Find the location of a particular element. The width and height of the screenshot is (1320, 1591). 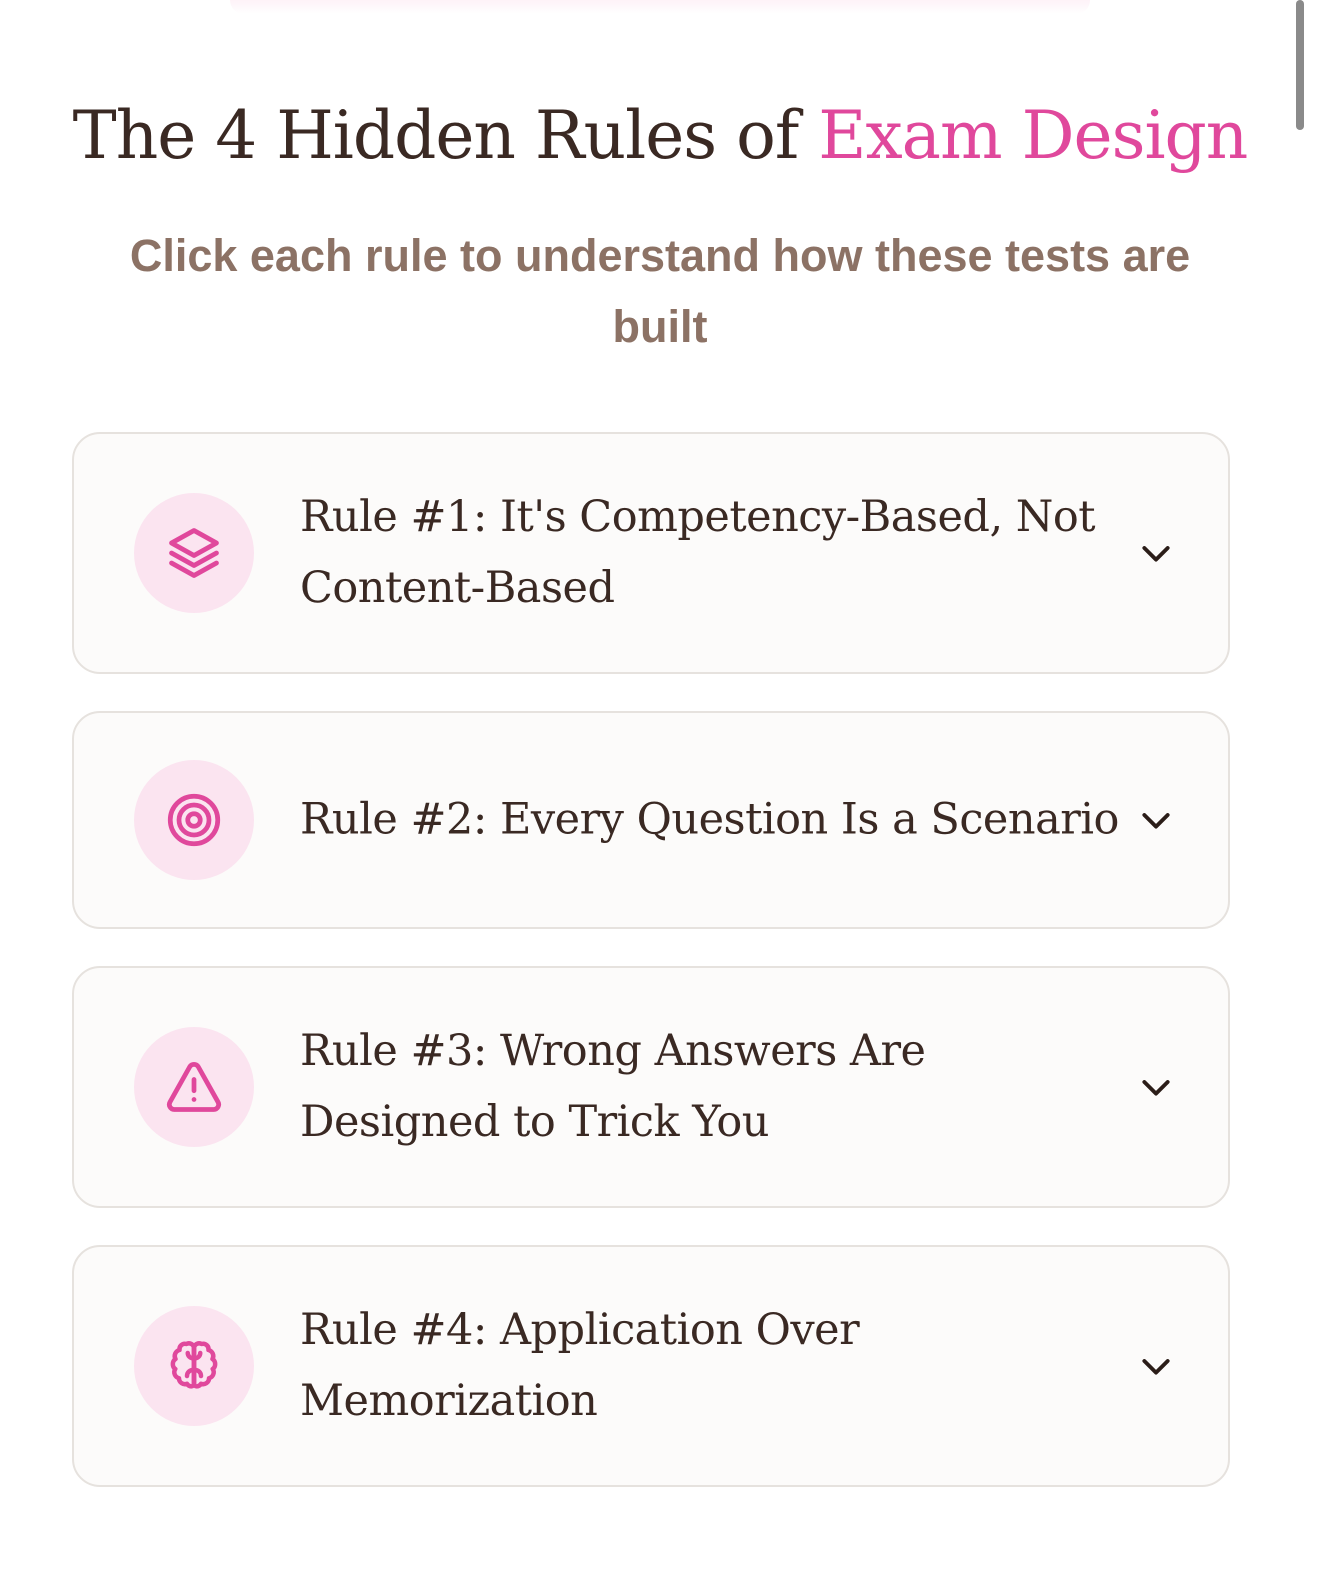

page-title: The 4 Hidden Rules of Exam Design is located at coordinates (660, 136).